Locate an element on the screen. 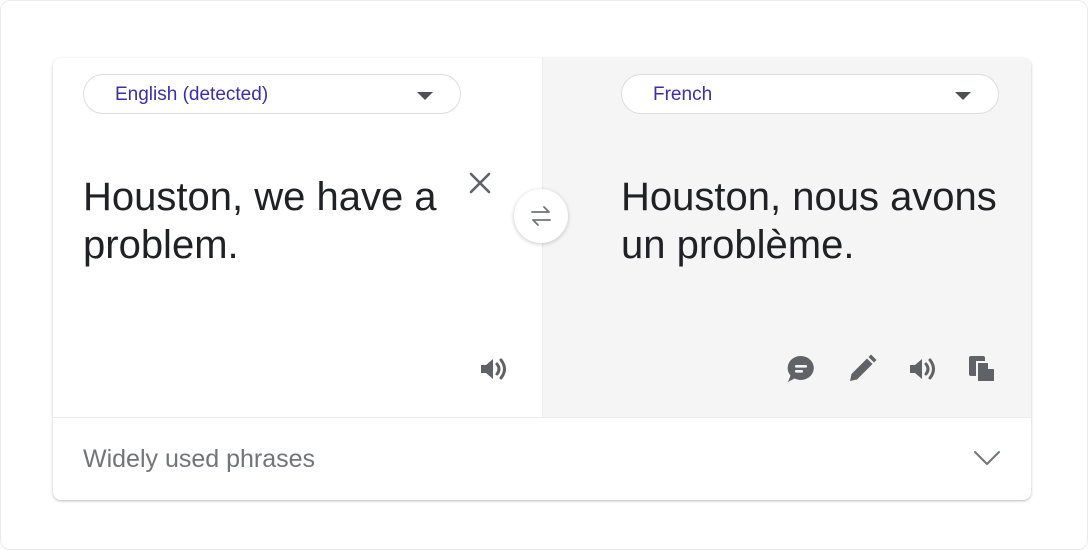 Image resolution: width=1088 pixels, height=550 pixels. swap-arrows-icon is located at coordinates (541, 216).